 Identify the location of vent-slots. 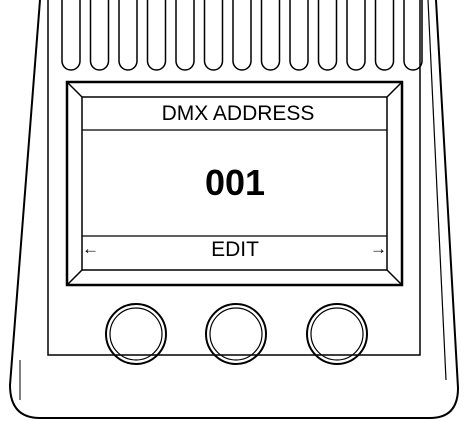
(242, 35).